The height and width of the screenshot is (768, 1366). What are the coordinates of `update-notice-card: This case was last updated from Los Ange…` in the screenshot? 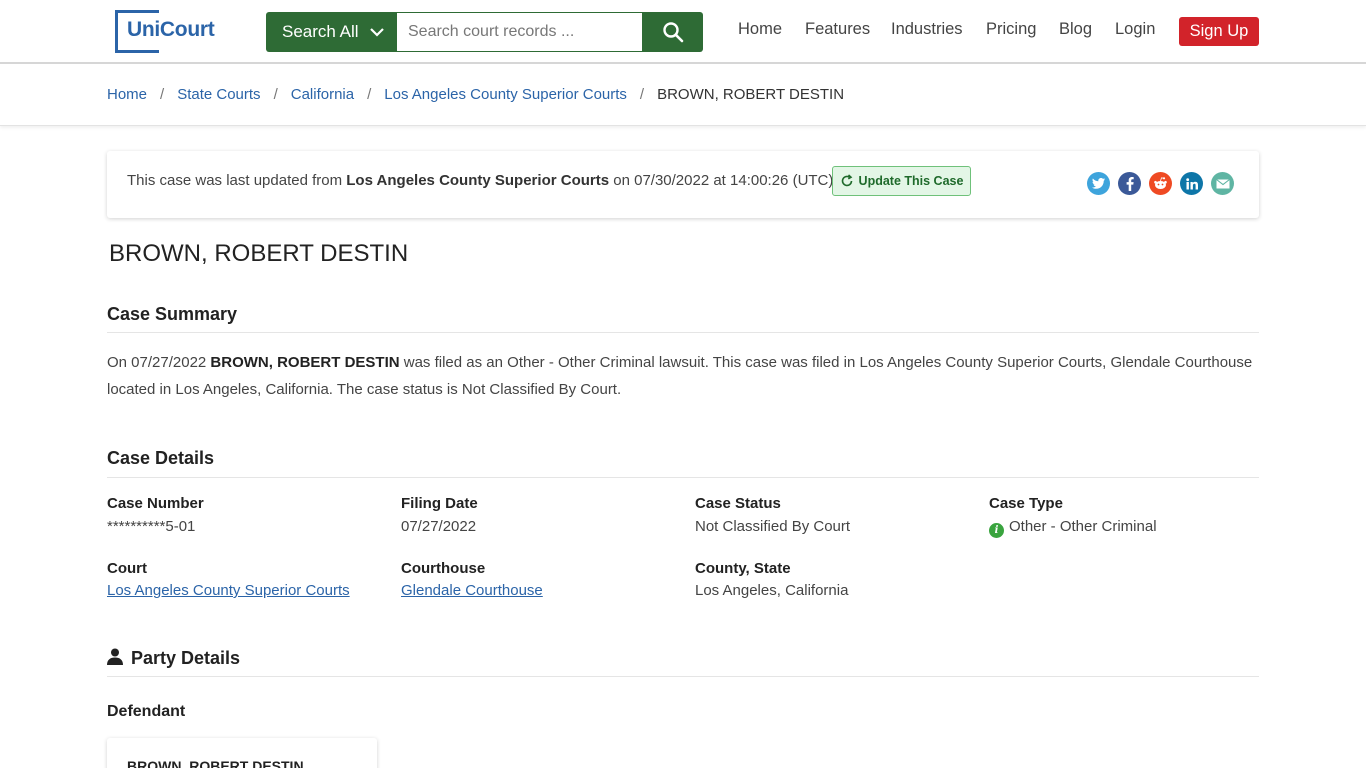 It's located at (683, 184).